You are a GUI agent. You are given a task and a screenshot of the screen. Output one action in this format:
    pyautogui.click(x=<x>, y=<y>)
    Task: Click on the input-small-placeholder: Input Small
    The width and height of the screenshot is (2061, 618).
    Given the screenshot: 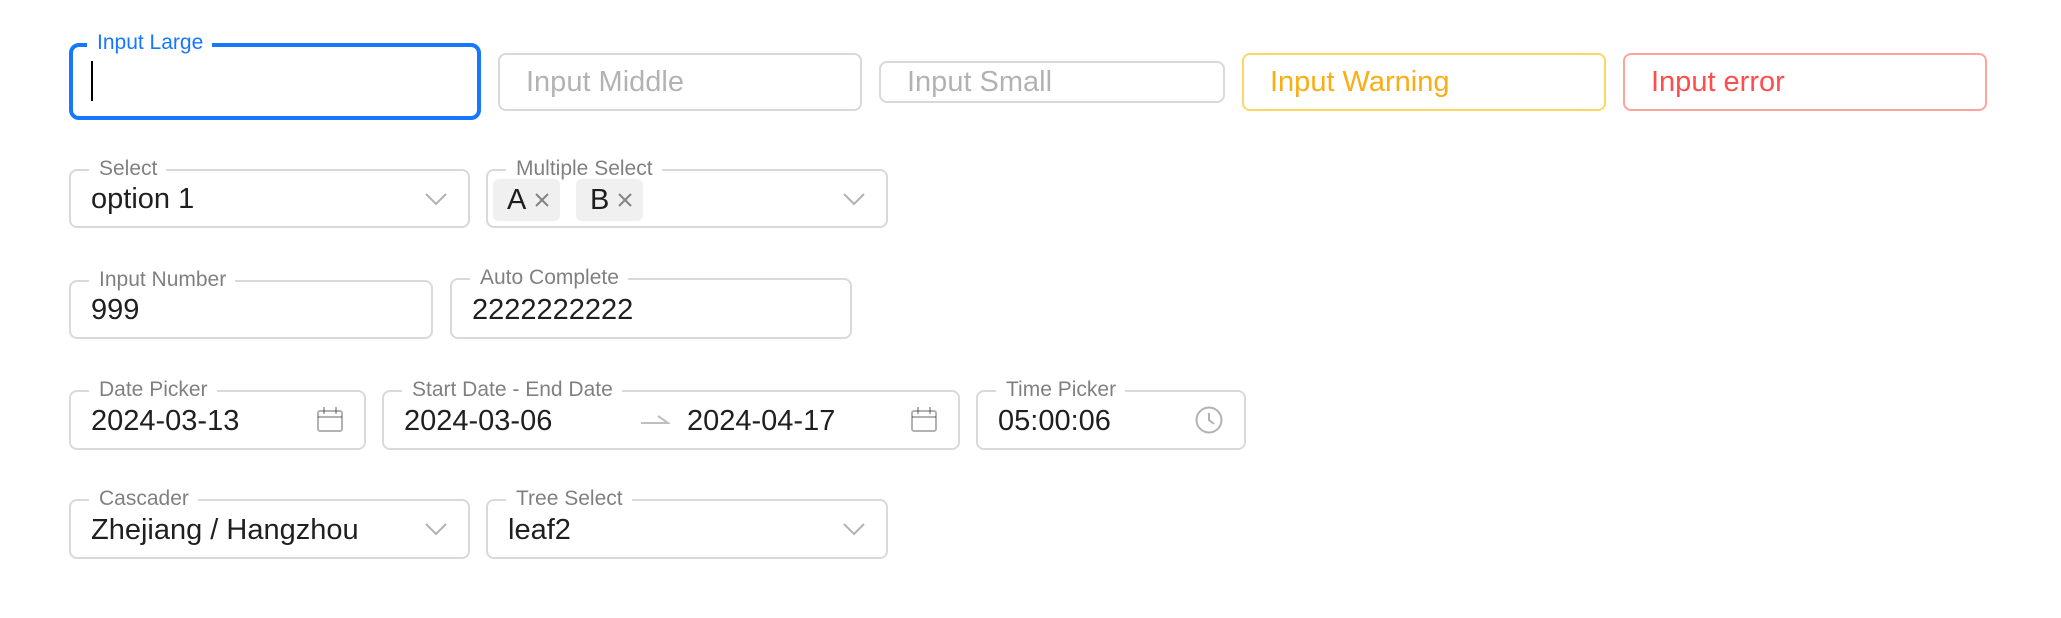 What is the action you would take?
    pyautogui.click(x=980, y=82)
    